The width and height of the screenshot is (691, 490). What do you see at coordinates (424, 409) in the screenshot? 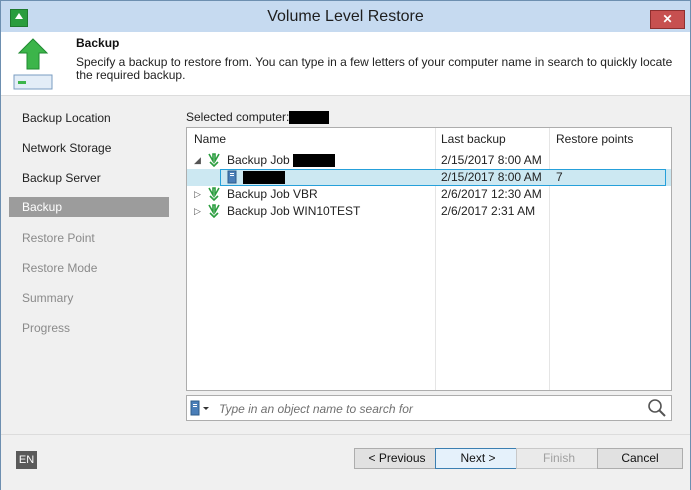
I see `search-input` at bounding box center [424, 409].